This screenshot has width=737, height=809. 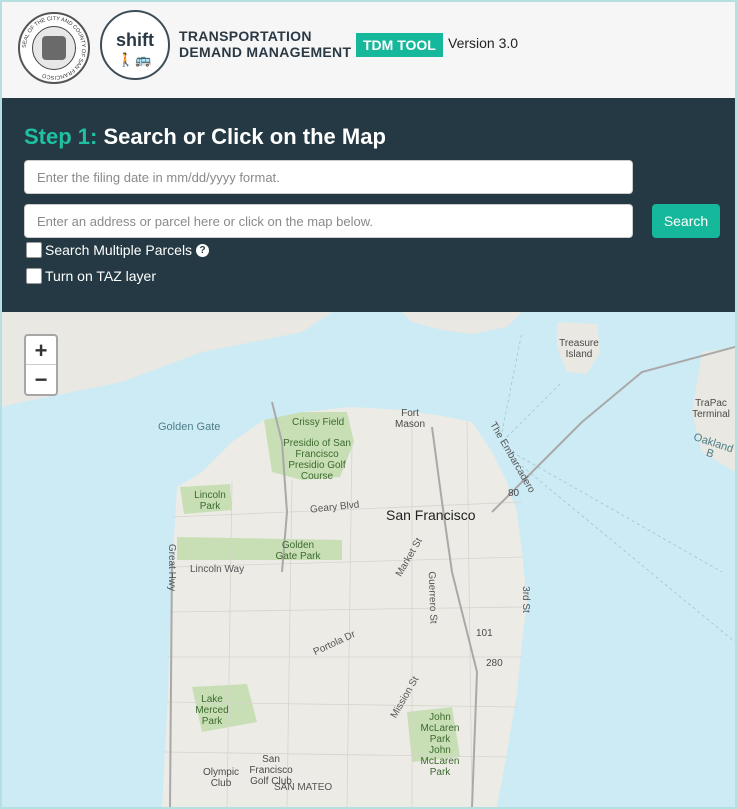 I want to click on zoom-control: + −, so click(x=41, y=365).